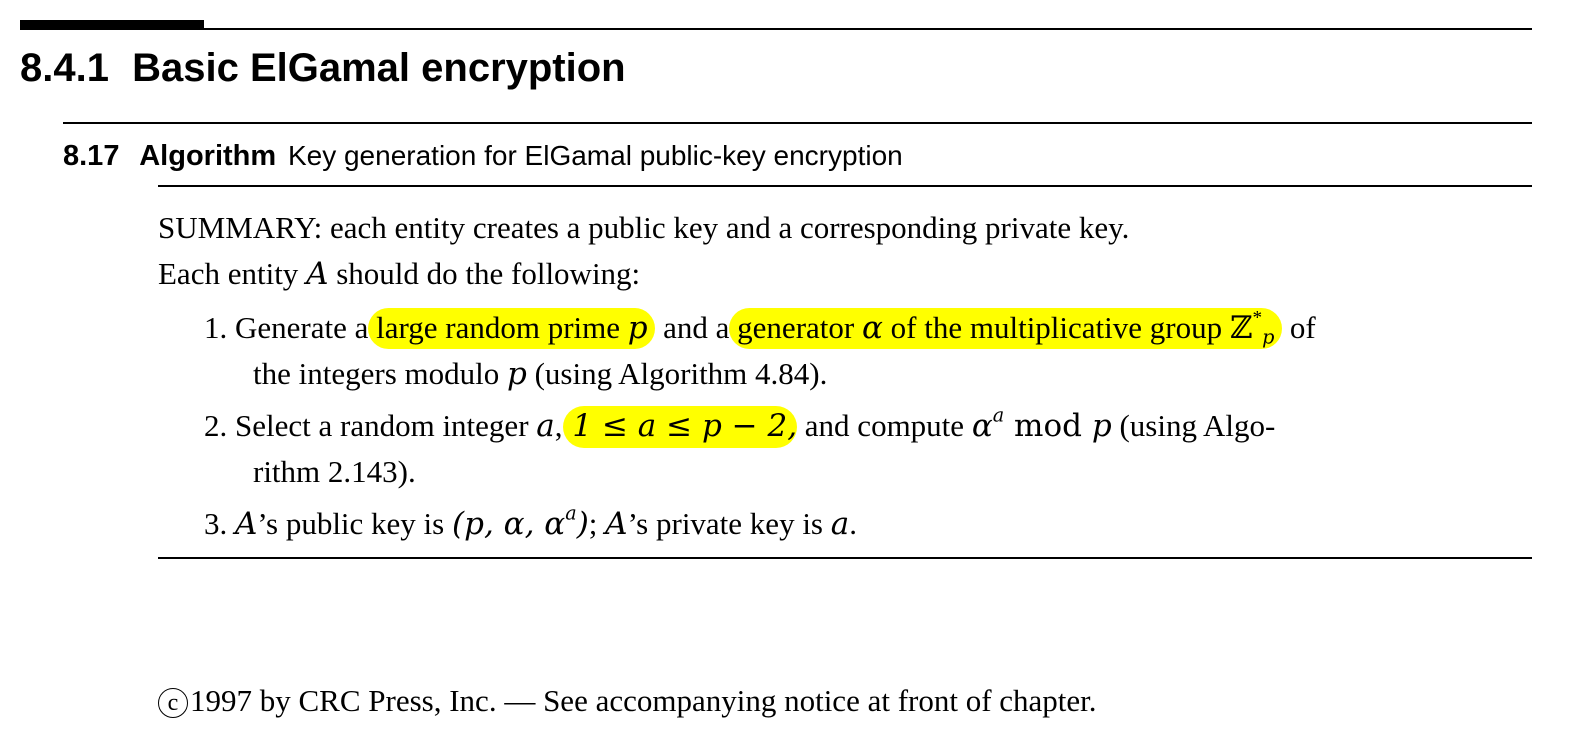 This screenshot has width=1569, height=748. I want to click on algorithm-rule-bottom, so click(845, 558).